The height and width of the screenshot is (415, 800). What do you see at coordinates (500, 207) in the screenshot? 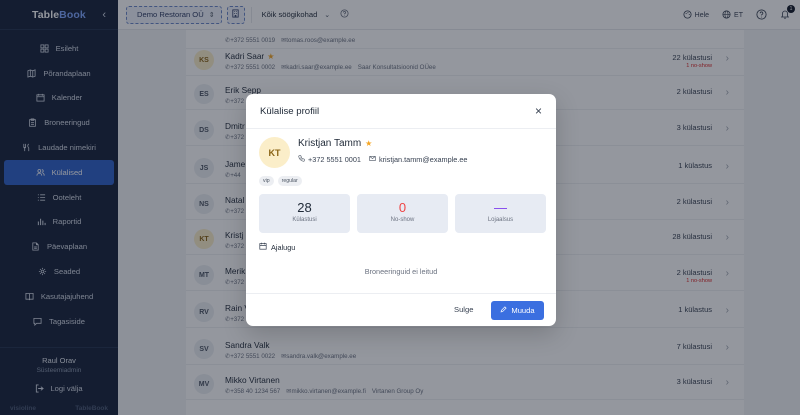
I see `stat-loyalty-value: —` at bounding box center [500, 207].